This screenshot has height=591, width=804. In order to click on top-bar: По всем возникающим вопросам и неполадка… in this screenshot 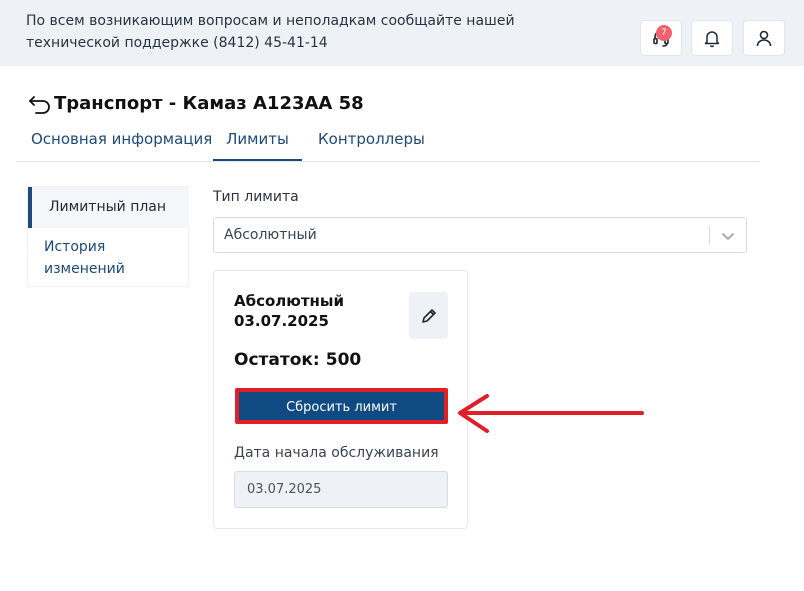, I will do `click(402, 33)`.